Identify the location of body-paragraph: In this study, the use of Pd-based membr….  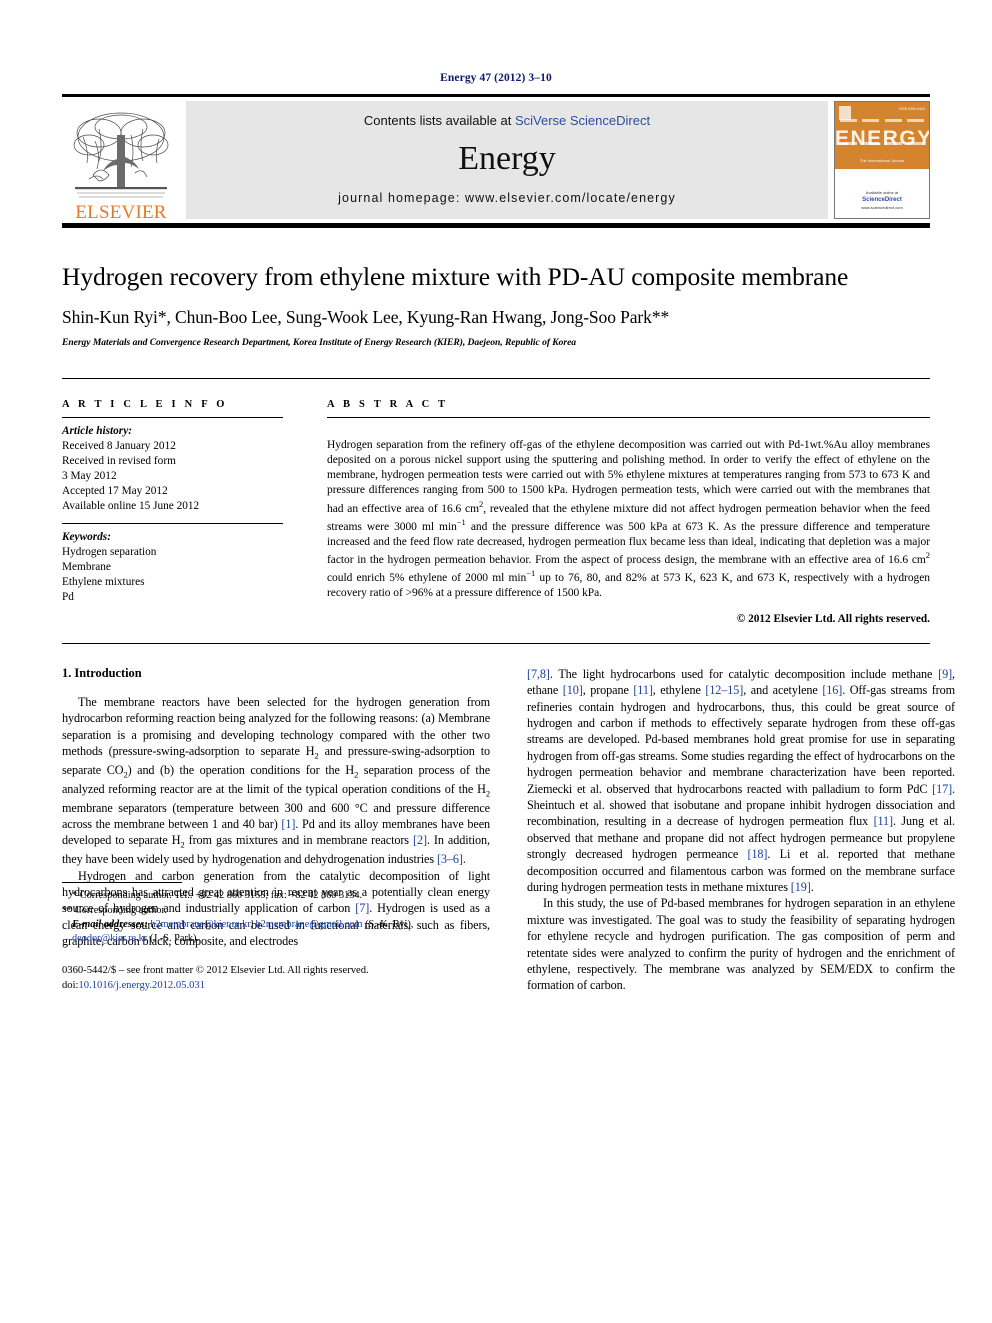
(741, 944).